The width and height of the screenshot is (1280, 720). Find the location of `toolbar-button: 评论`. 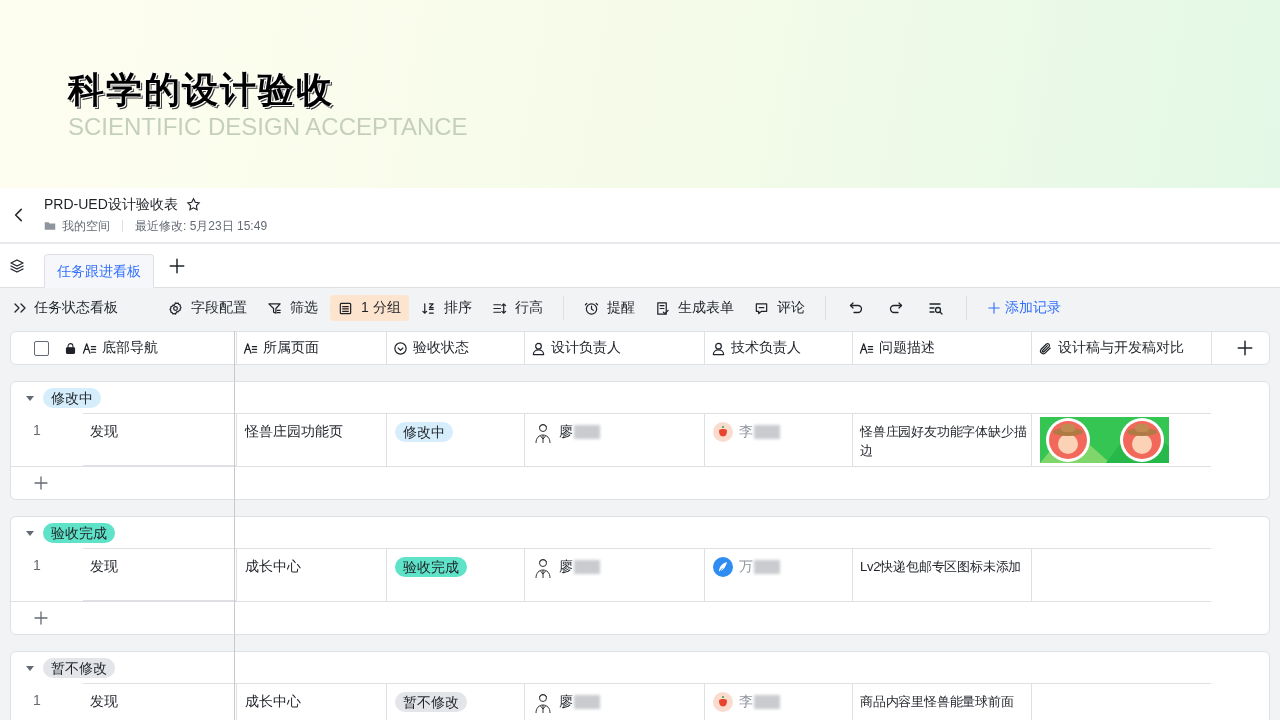

toolbar-button: 评论 is located at coordinates (779, 308).